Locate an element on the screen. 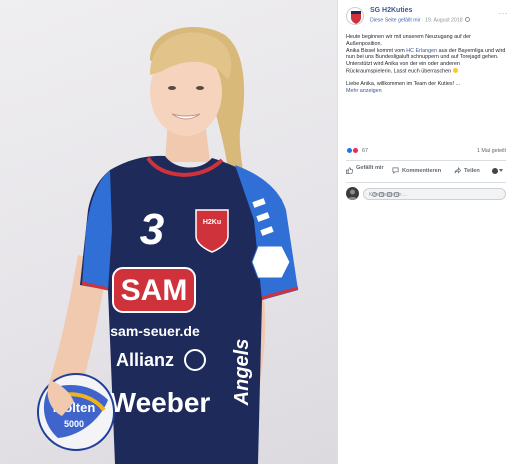 This screenshot has width=512, height=464. thumbs-up-icon is located at coordinates (349, 170).